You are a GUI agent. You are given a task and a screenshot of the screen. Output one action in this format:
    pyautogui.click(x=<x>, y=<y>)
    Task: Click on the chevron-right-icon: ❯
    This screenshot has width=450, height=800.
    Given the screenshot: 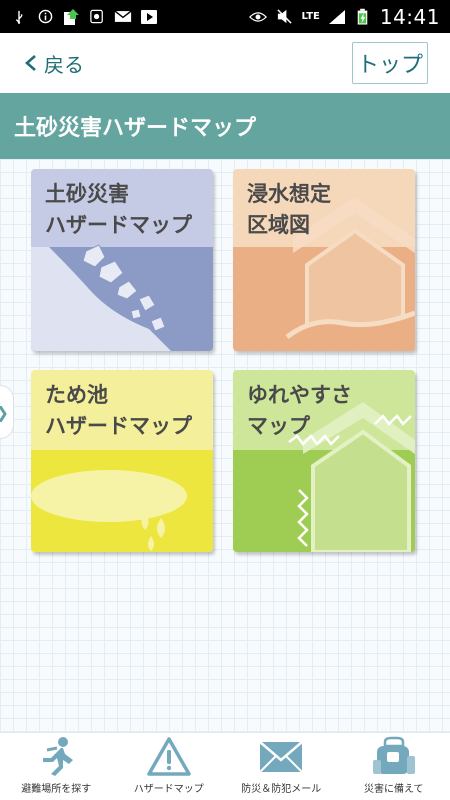 What is the action you would take?
    pyautogui.click(x=4, y=412)
    